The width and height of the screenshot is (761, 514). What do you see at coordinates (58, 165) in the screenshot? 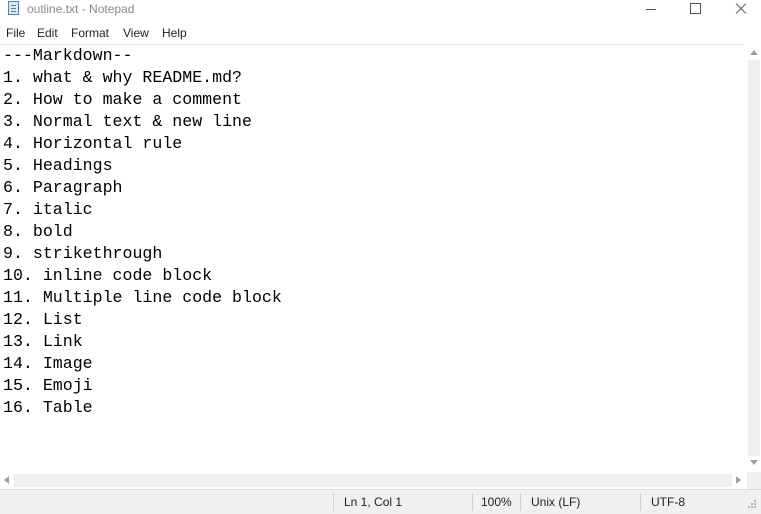
I see `editor-line: 5. Headings` at bounding box center [58, 165].